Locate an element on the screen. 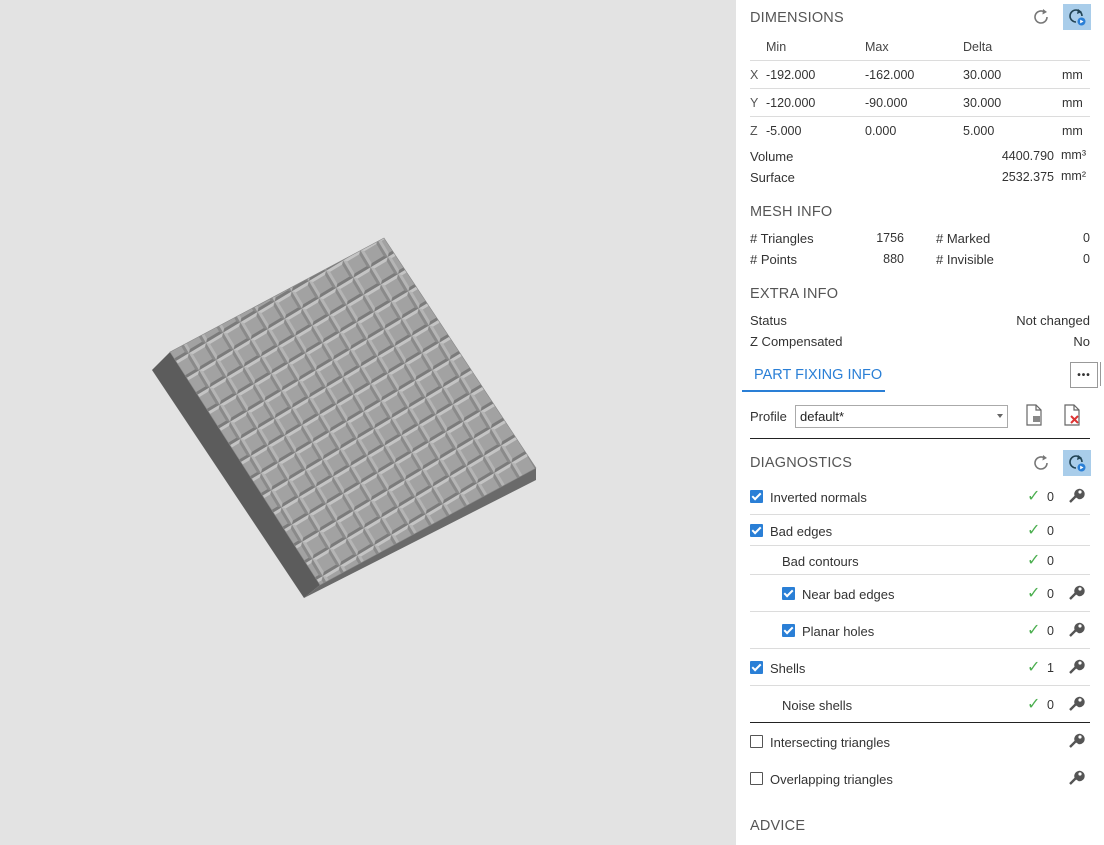  delete-profile-button is located at coordinates (1072, 415).